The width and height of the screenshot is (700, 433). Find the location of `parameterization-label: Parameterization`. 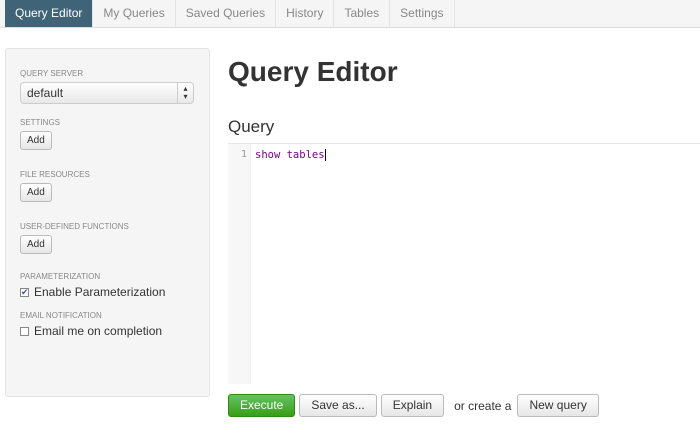

parameterization-label: Parameterization is located at coordinates (60, 276).